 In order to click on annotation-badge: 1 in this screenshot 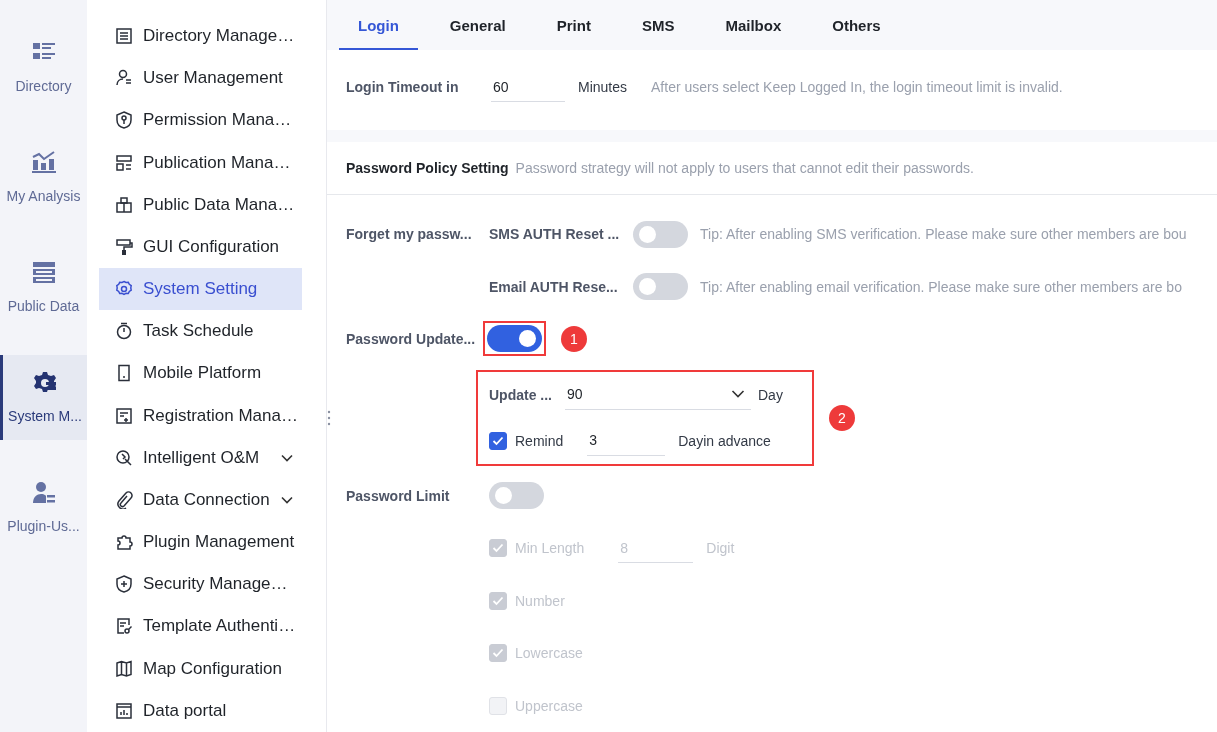, I will do `click(574, 339)`.